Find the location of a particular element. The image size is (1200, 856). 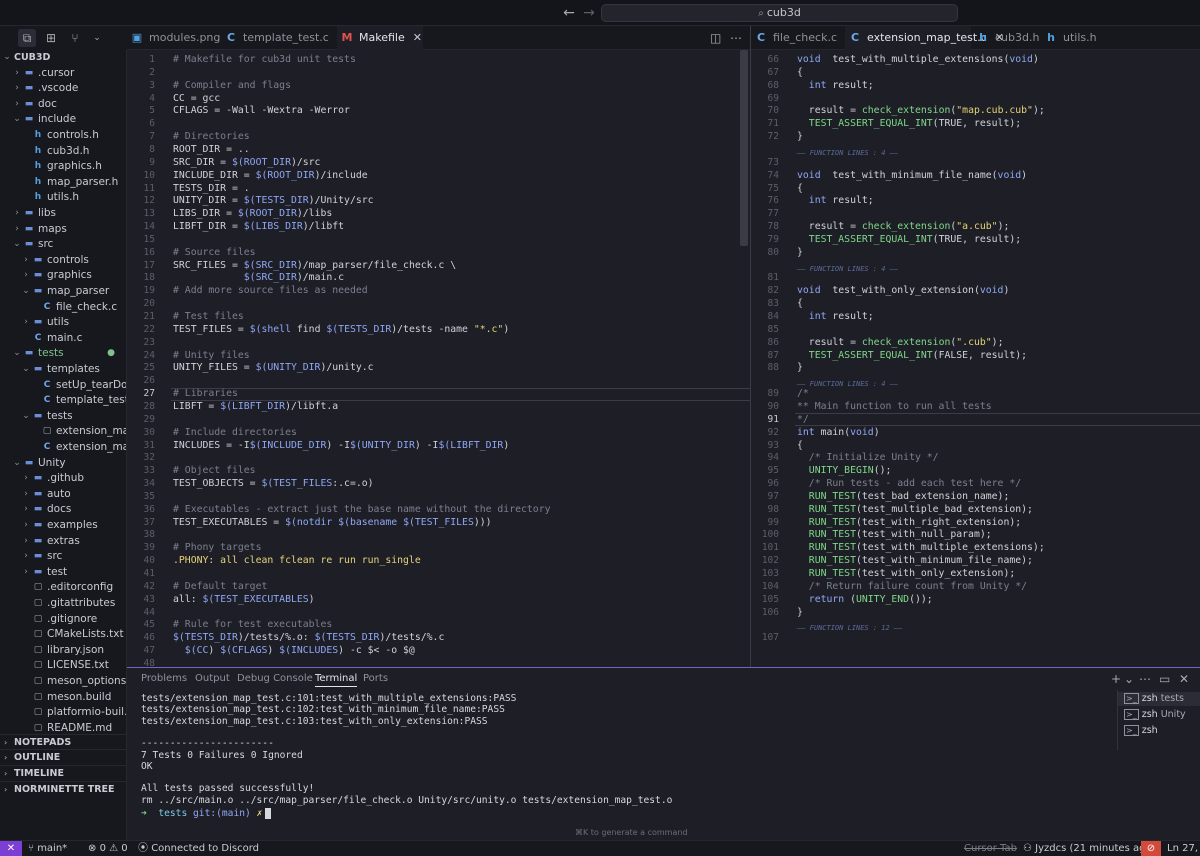

file-icon: ▢ is located at coordinates (38, 603).